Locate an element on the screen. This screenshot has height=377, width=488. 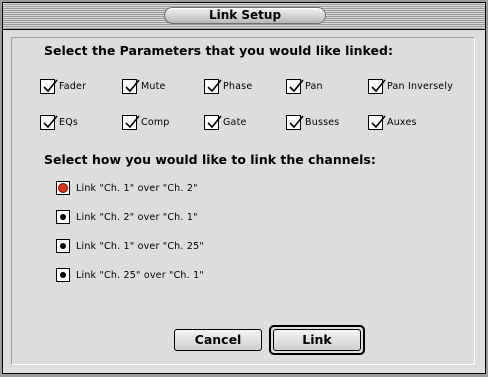
link-button: Link is located at coordinates (317, 340).